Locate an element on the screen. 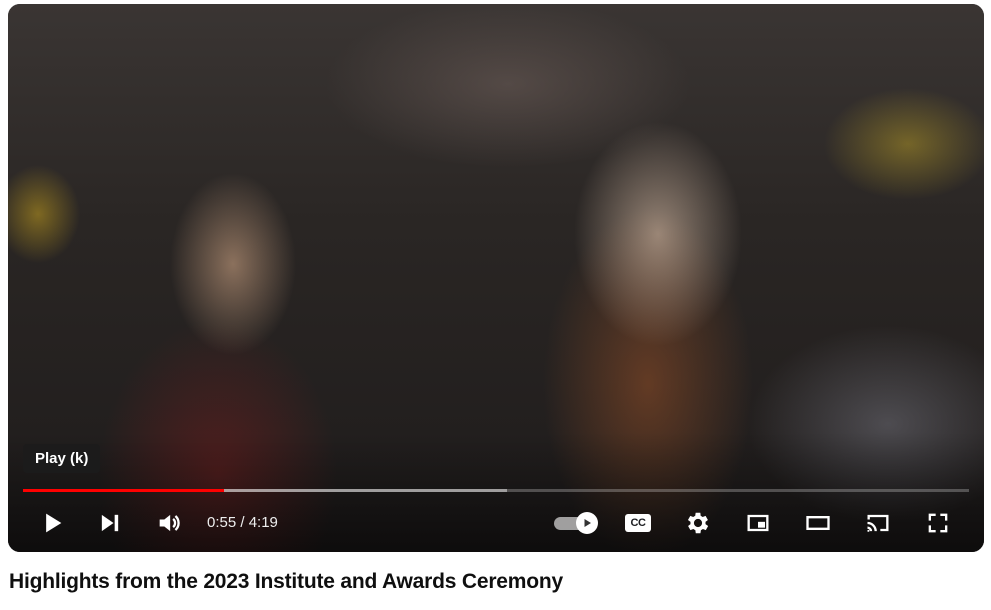 The height and width of the screenshot is (610, 991). fullscreen-button is located at coordinates (938, 523).